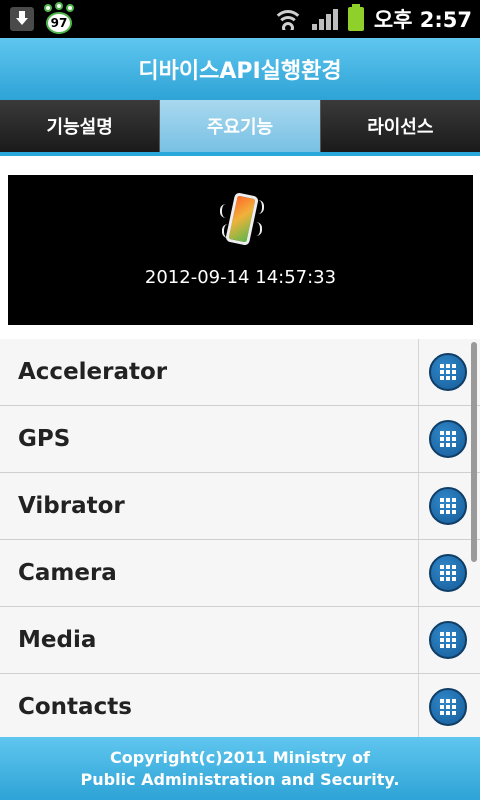 The width and height of the screenshot is (480, 800). I want to click on list-item: Vibrator, so click(240, 506).